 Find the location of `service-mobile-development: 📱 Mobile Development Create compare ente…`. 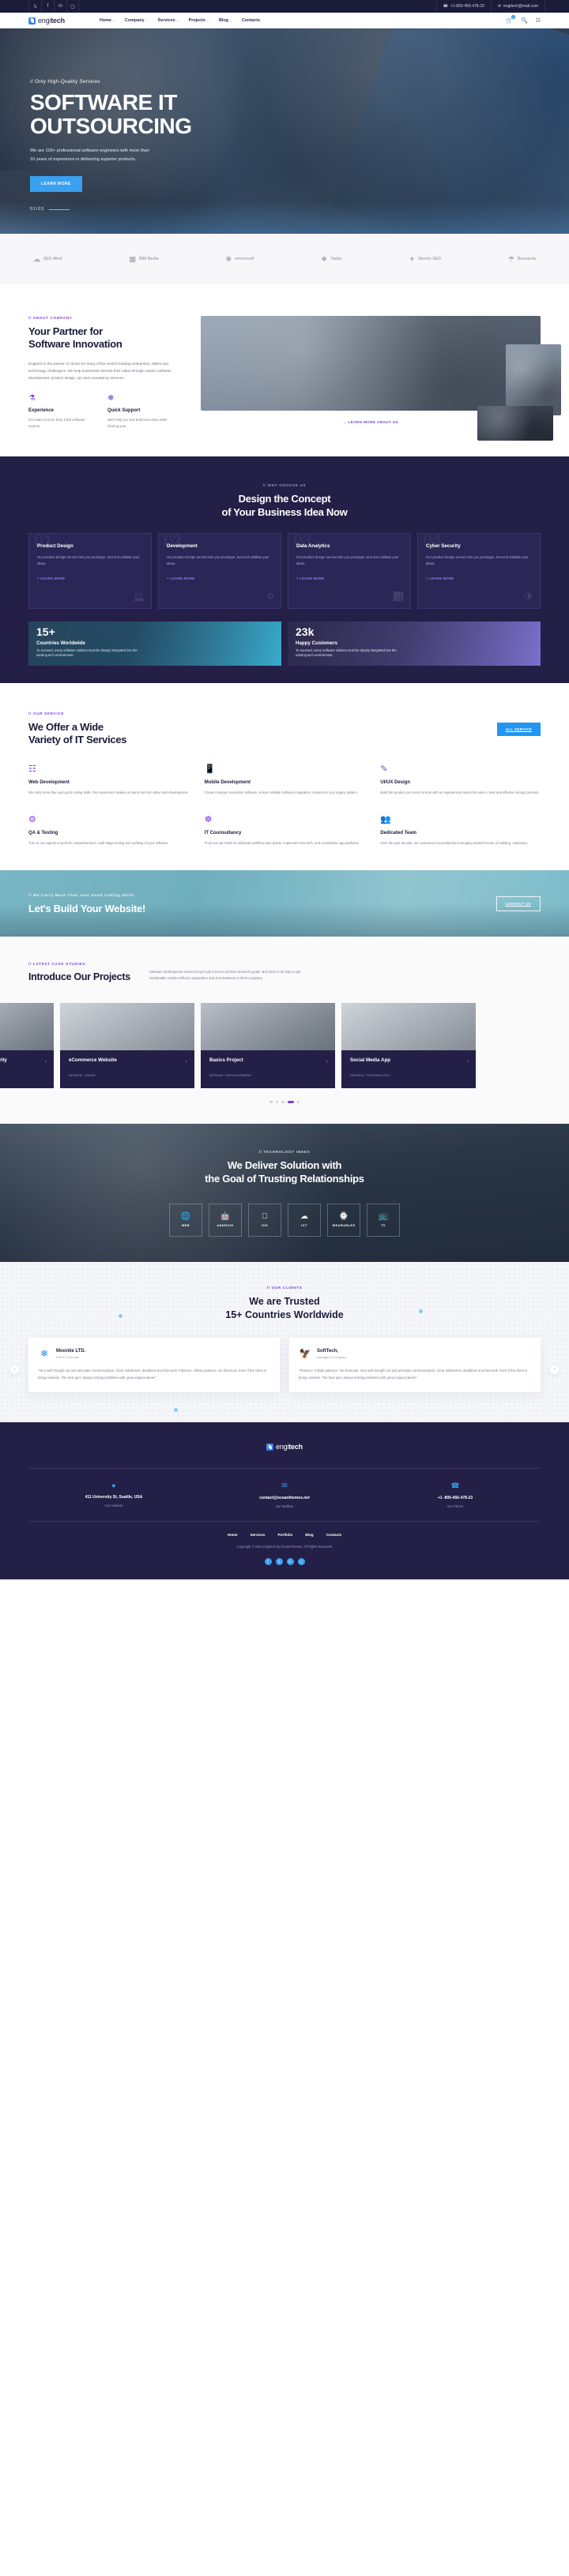

service-mobile-development: 📱 Mobile Development Create compare ente… is located at coordinates (285, 780).